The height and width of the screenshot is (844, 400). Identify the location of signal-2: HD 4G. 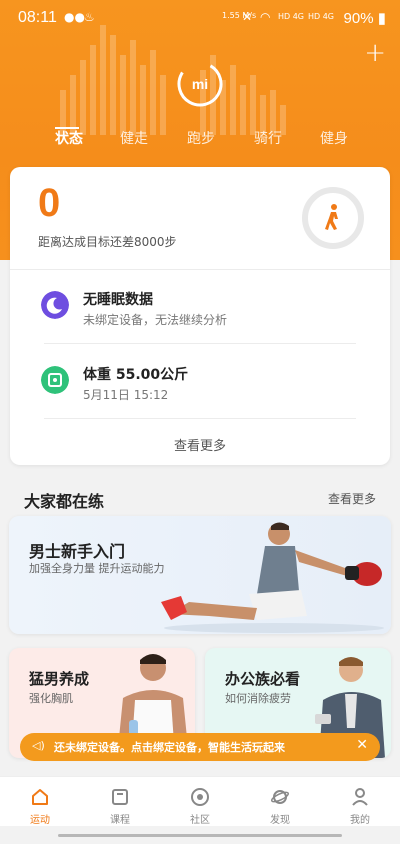
(321, 16).